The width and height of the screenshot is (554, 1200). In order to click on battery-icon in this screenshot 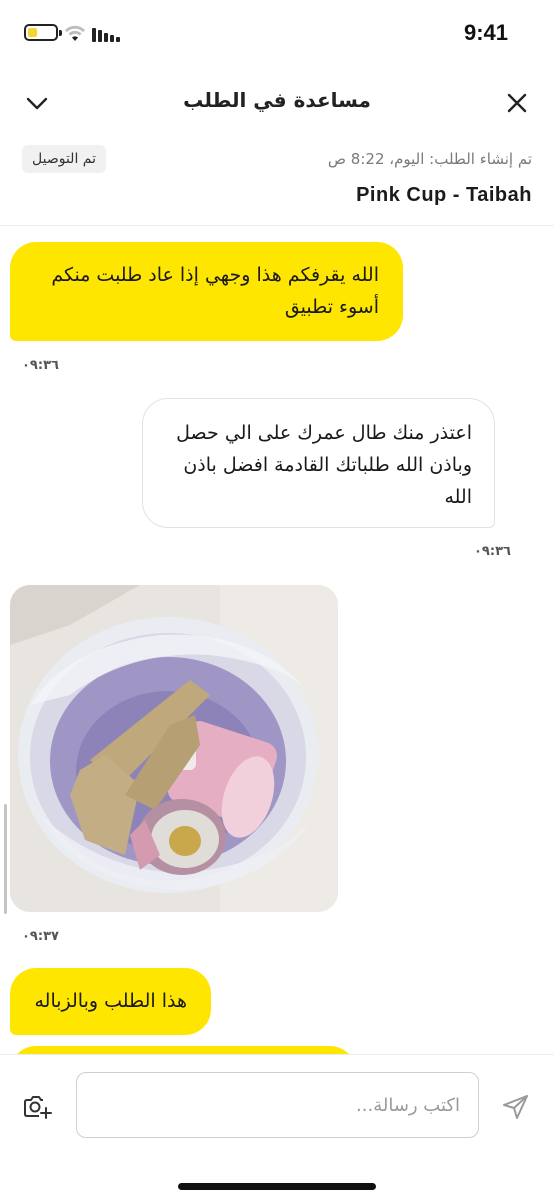, I will do `click(43, 32)`.